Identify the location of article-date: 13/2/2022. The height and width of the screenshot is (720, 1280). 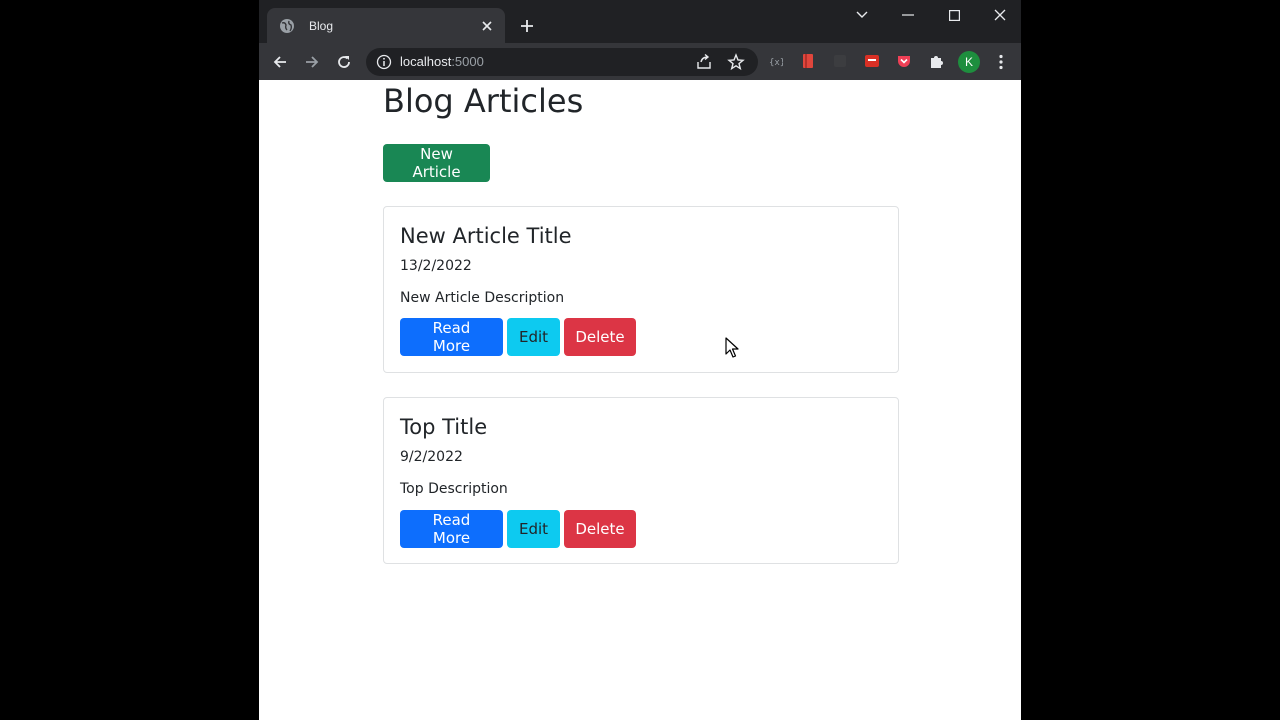
(436, 266).